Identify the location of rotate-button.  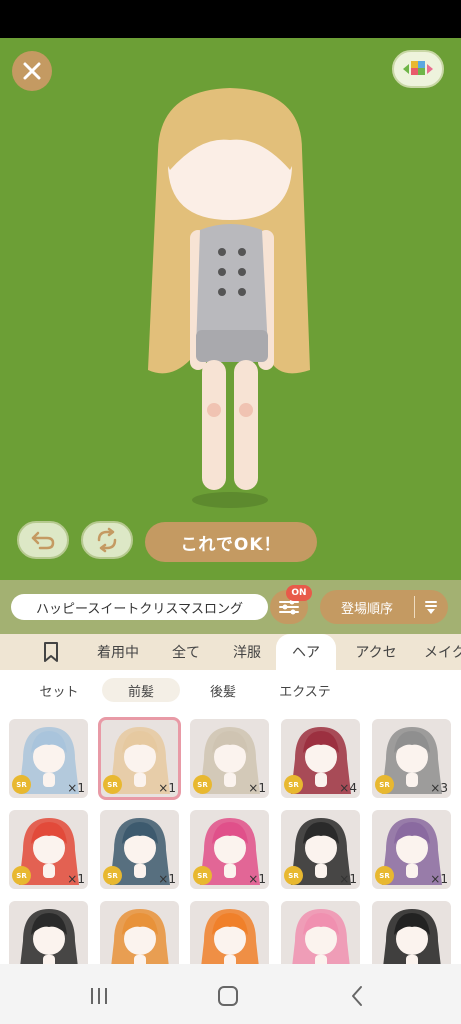
(107, 540).